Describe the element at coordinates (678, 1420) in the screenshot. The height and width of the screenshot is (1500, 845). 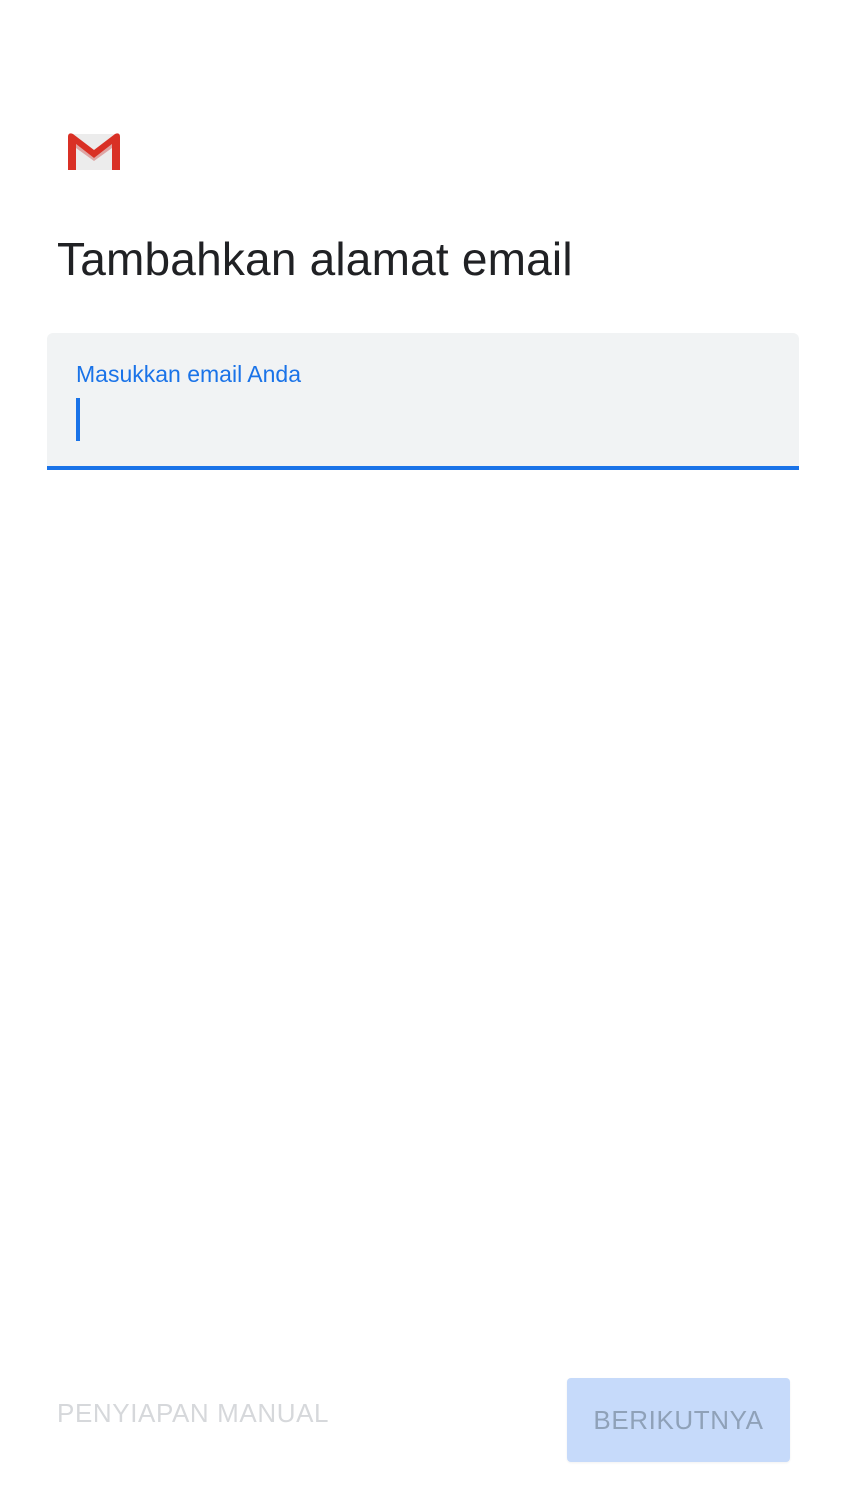
I see `next-button: BERIKUTNYA` at that location.